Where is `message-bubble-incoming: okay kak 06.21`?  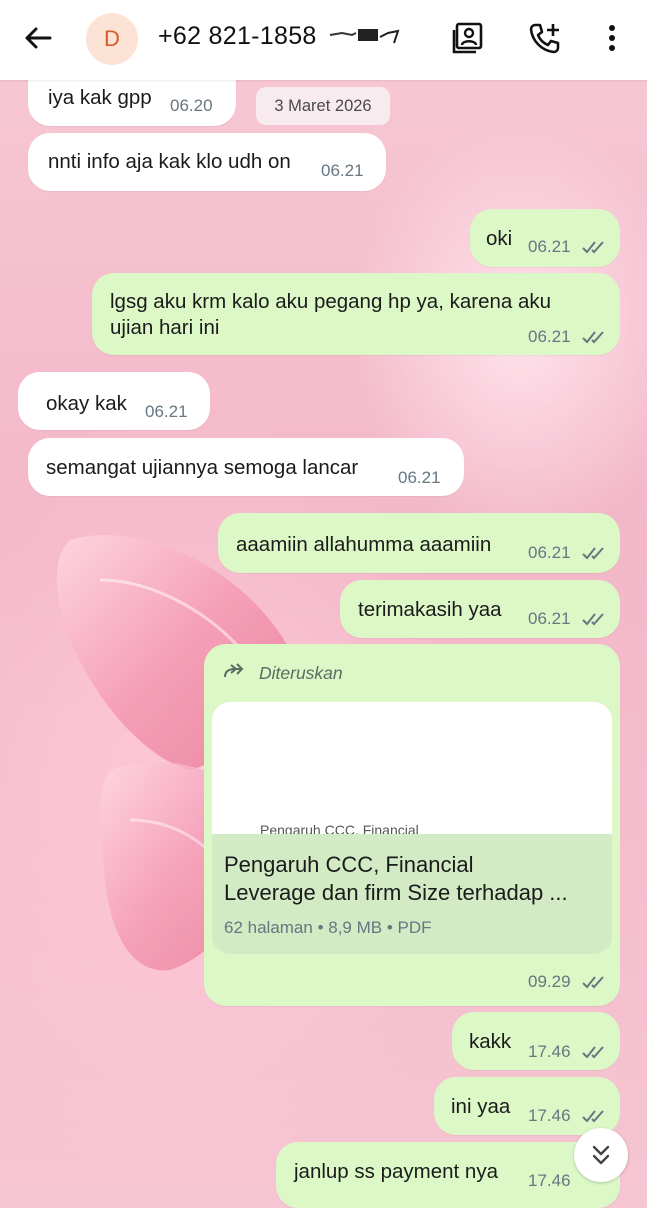 message-bubble-incoming: okay kak 06.21 is located at coordinates (114, 401).